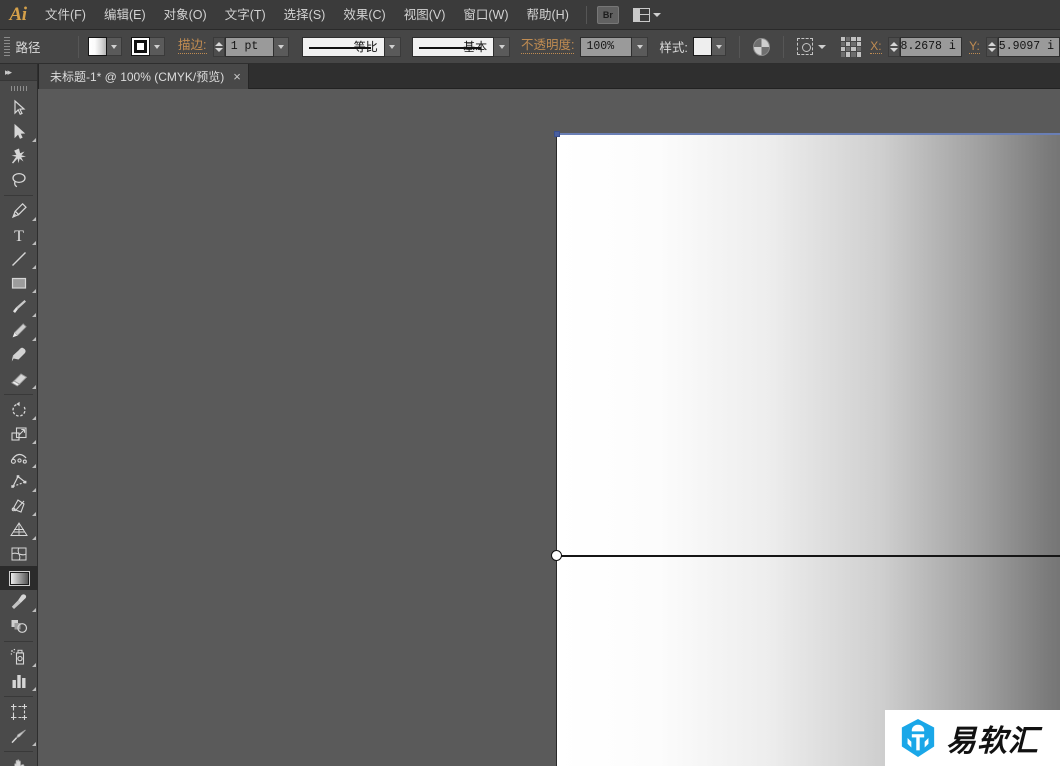 This screenshot has width=1060, height=766. Describe the element at coordinates (485, 15) in the screenshot. I see `menu-window: 窗口(W)` at that location.